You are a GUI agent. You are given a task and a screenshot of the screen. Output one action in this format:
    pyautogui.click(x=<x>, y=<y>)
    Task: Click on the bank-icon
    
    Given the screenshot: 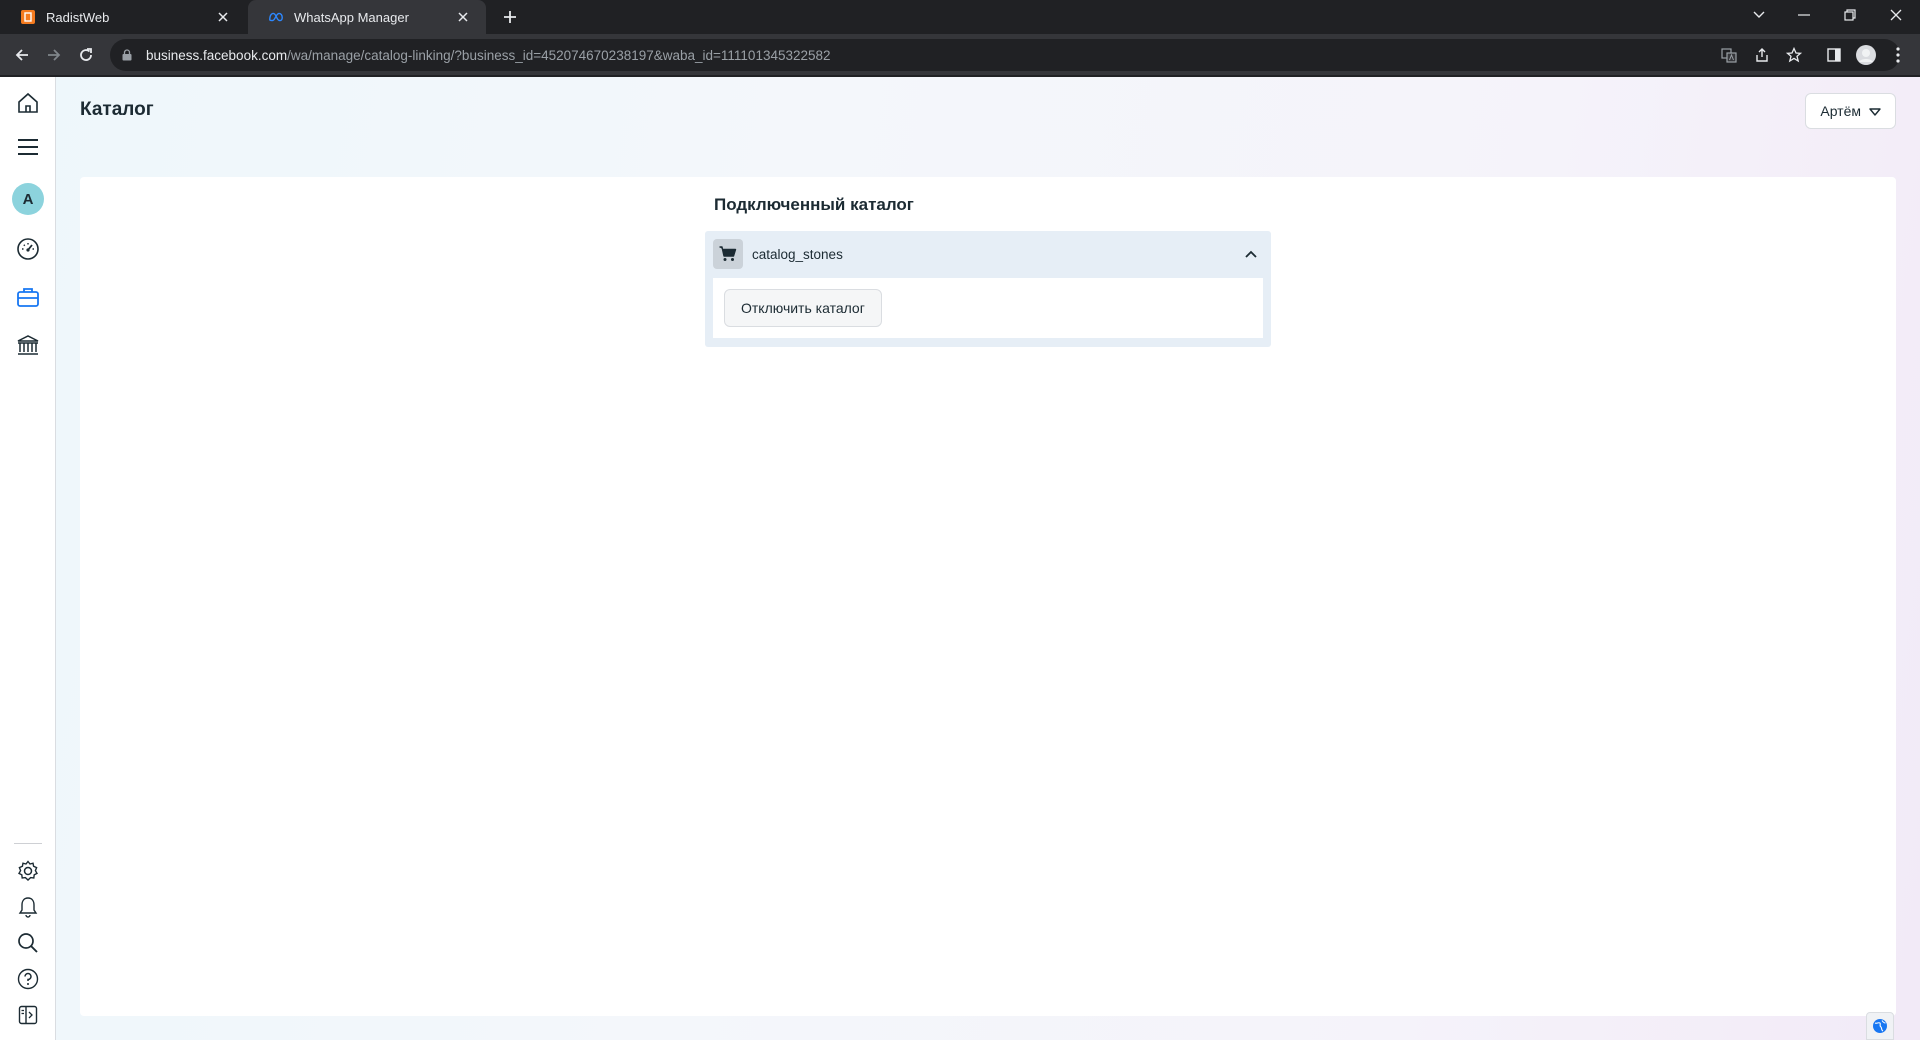 What is the action you would take?
    pyautogui.click(x=28, y=345)
    